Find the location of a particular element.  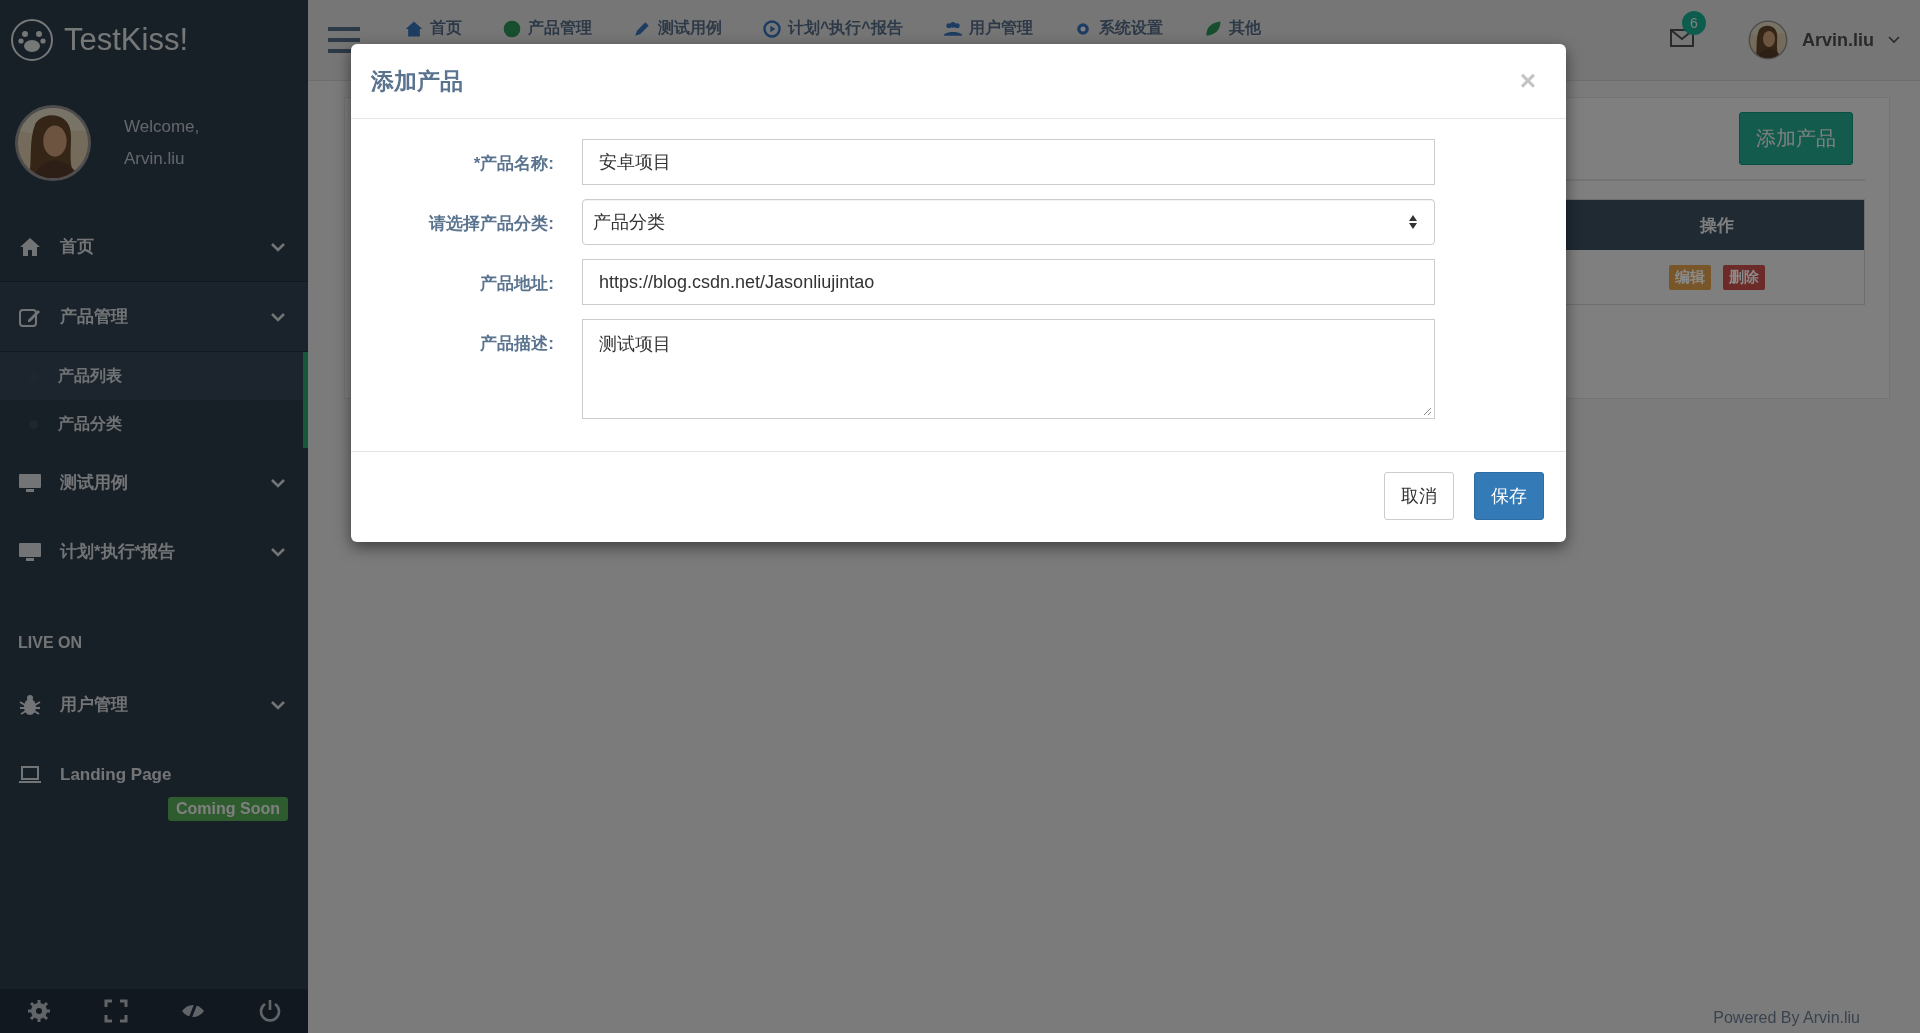

add-product-button: 添加产品 is located at coordinates (1796, 138).